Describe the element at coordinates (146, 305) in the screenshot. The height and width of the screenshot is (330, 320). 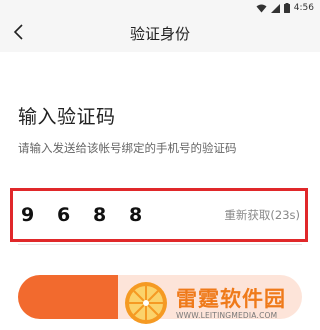
I see `orange-logo-icon` at that location.